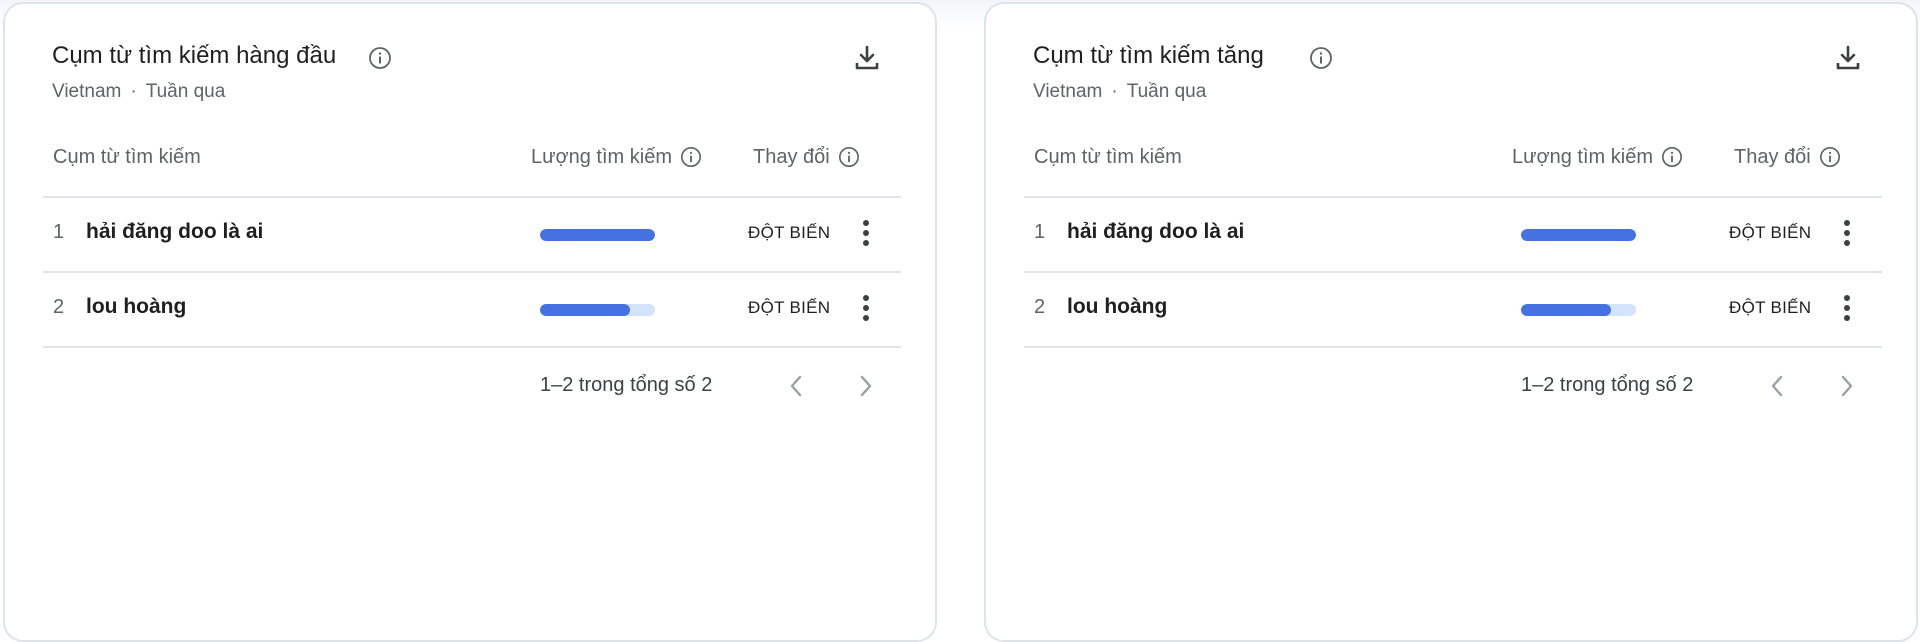 This screenshot has height=642, width=1920. I want to click on card-title: Cụm từ tìm kiếm tăng, so click(1148, 55).